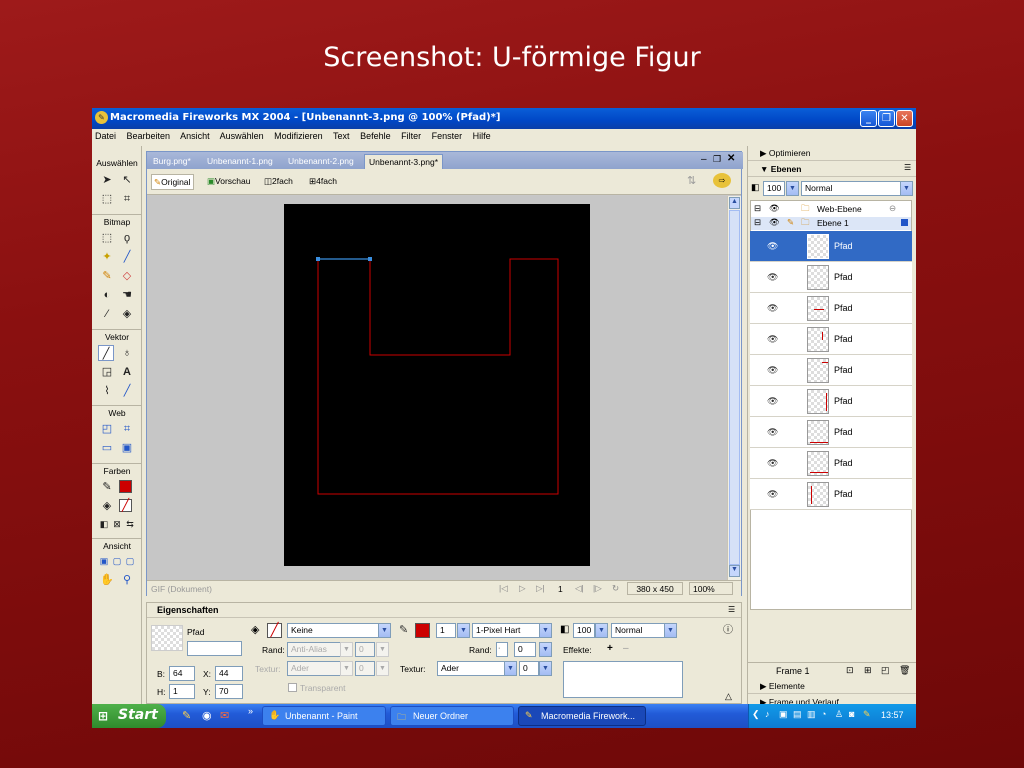 Image resolution: width=1024 pixels, height=768 pixels. Describe the element at coordinates (404, 161) in the screenshot. I see `tab-unbenannt-3: Unbenannt-3.png*` at that location.